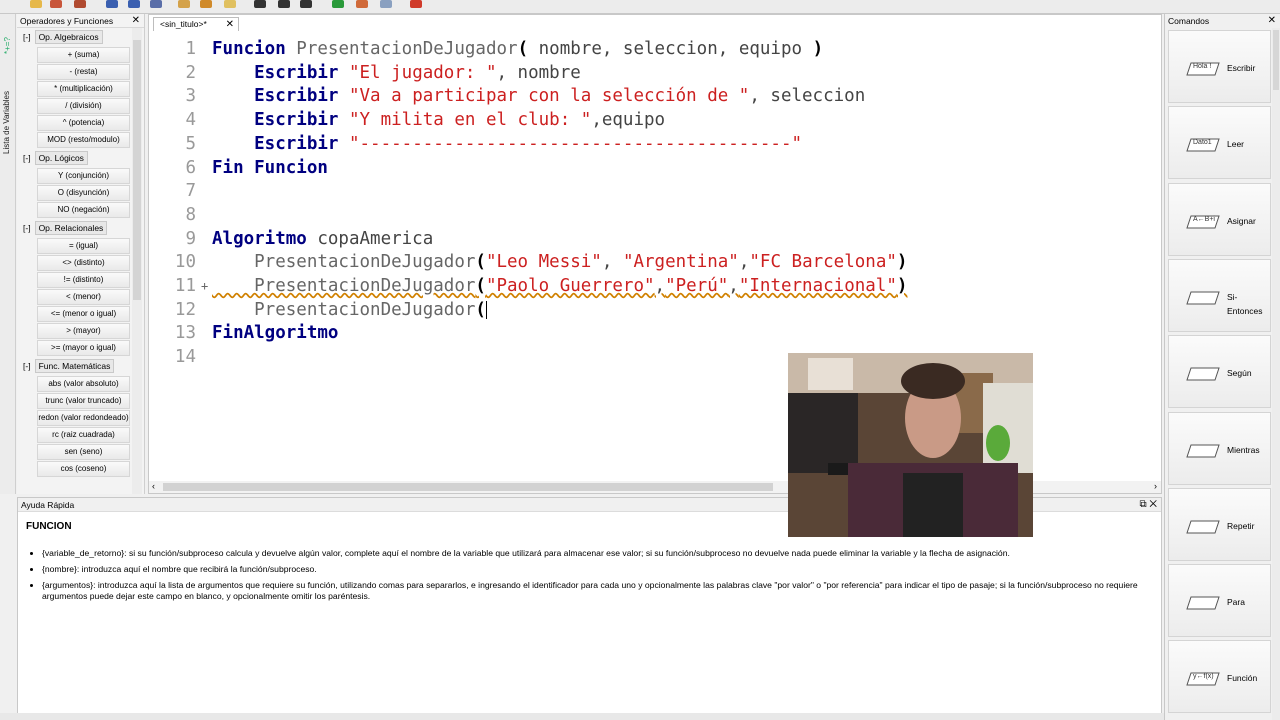 This screenshot has width=1280, height=720. What do you see at coordinates (83, 246) in the screenshot?
I see `operator-button: = (igual)` at bounding box center [83, 246].